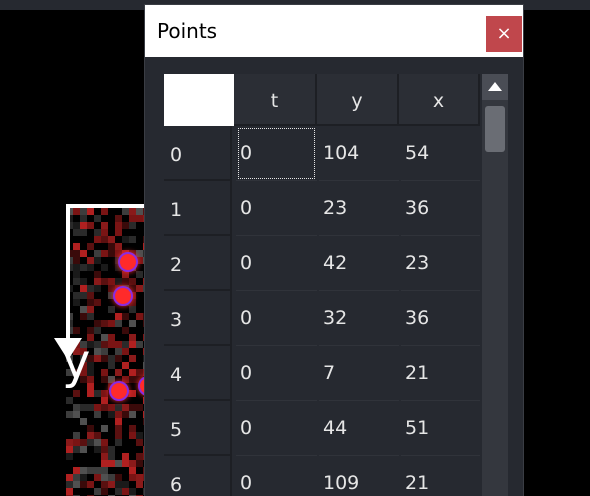  What do you see at coordinates (68, 274) in the screenshot?
I see `axis-y-line` at bounding box center [68, 274].